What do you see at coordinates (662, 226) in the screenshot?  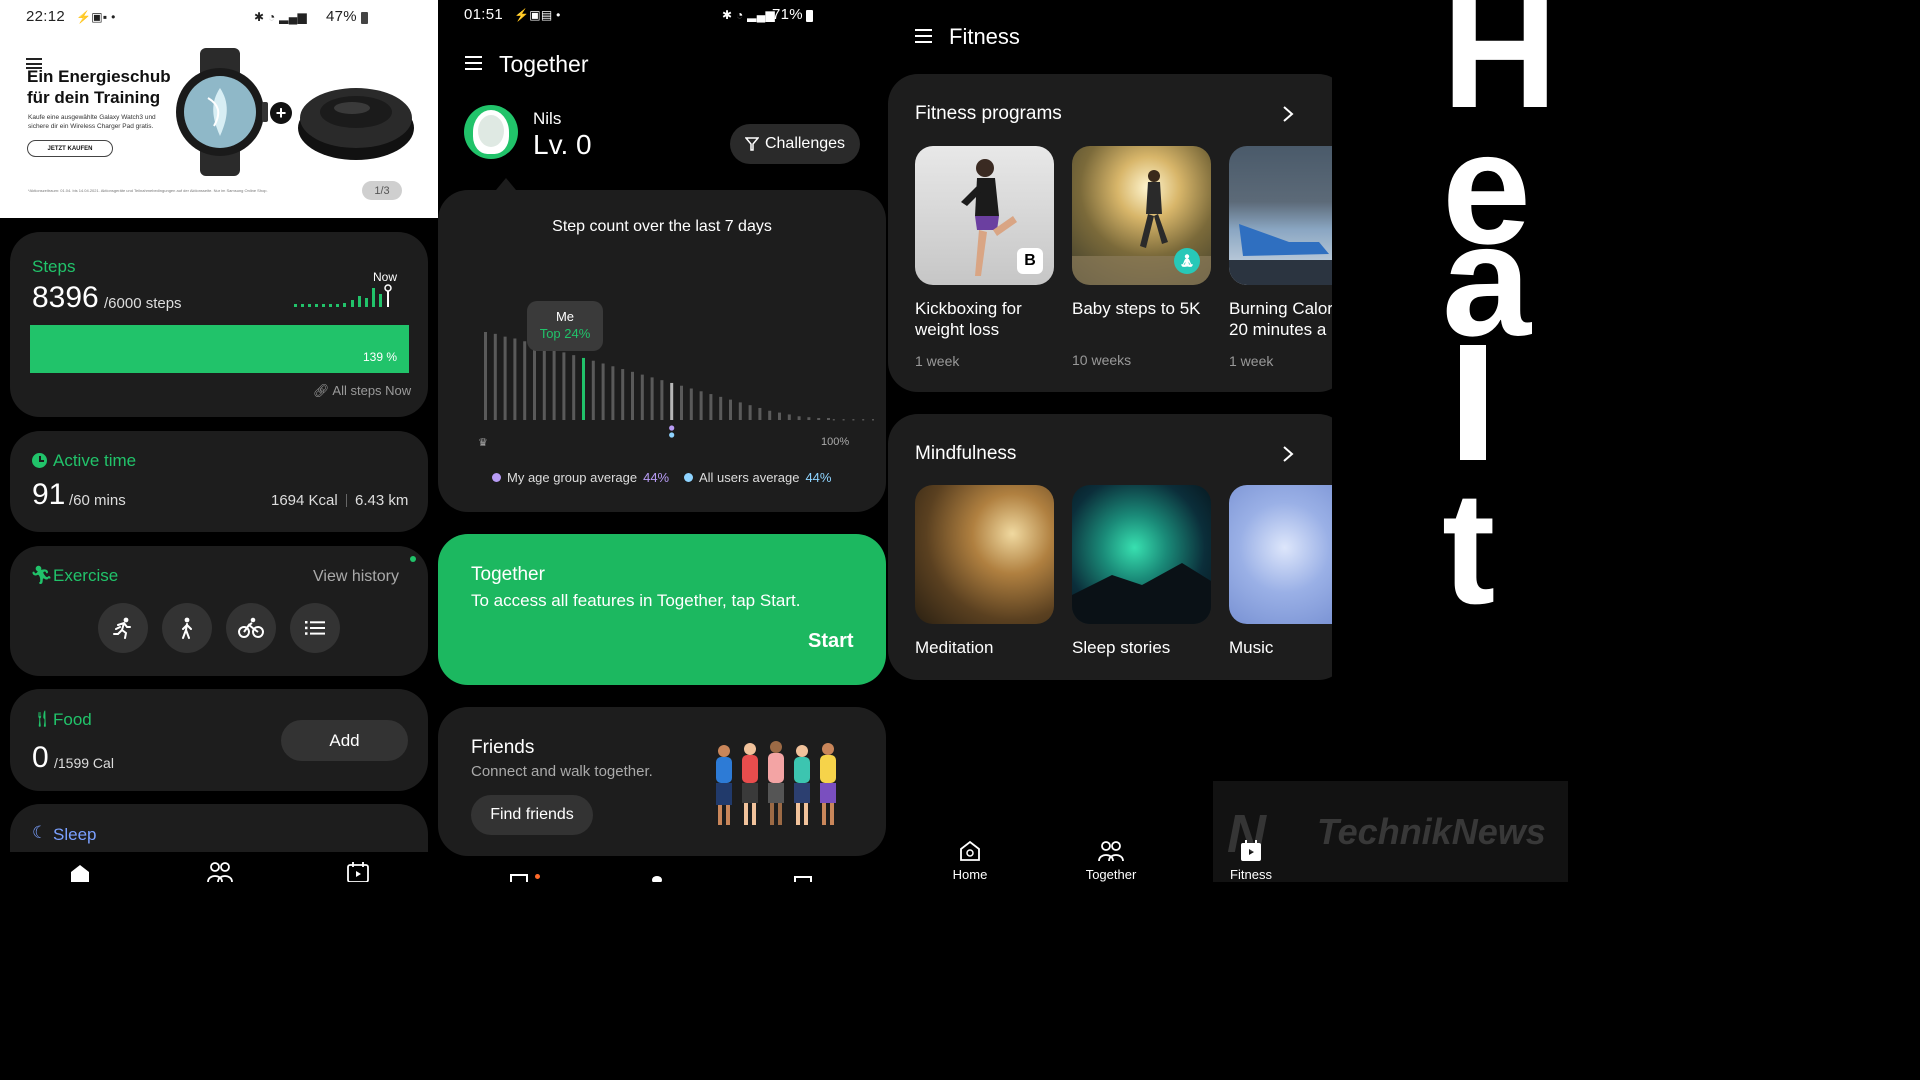 I see `chart-title: Step count over the last 7 days` at bounding box center [662, 226].